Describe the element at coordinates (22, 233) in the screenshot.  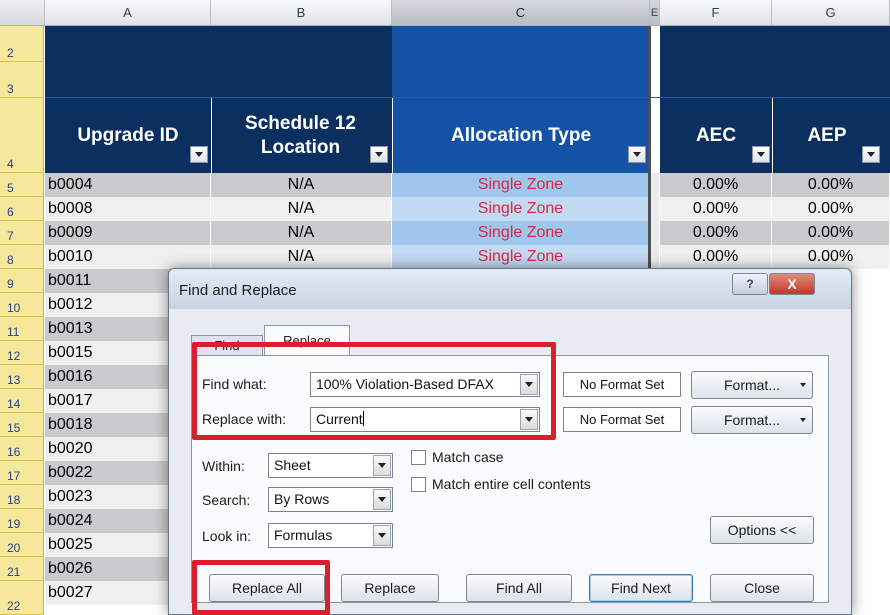
I see `row-header: 7` at that location.